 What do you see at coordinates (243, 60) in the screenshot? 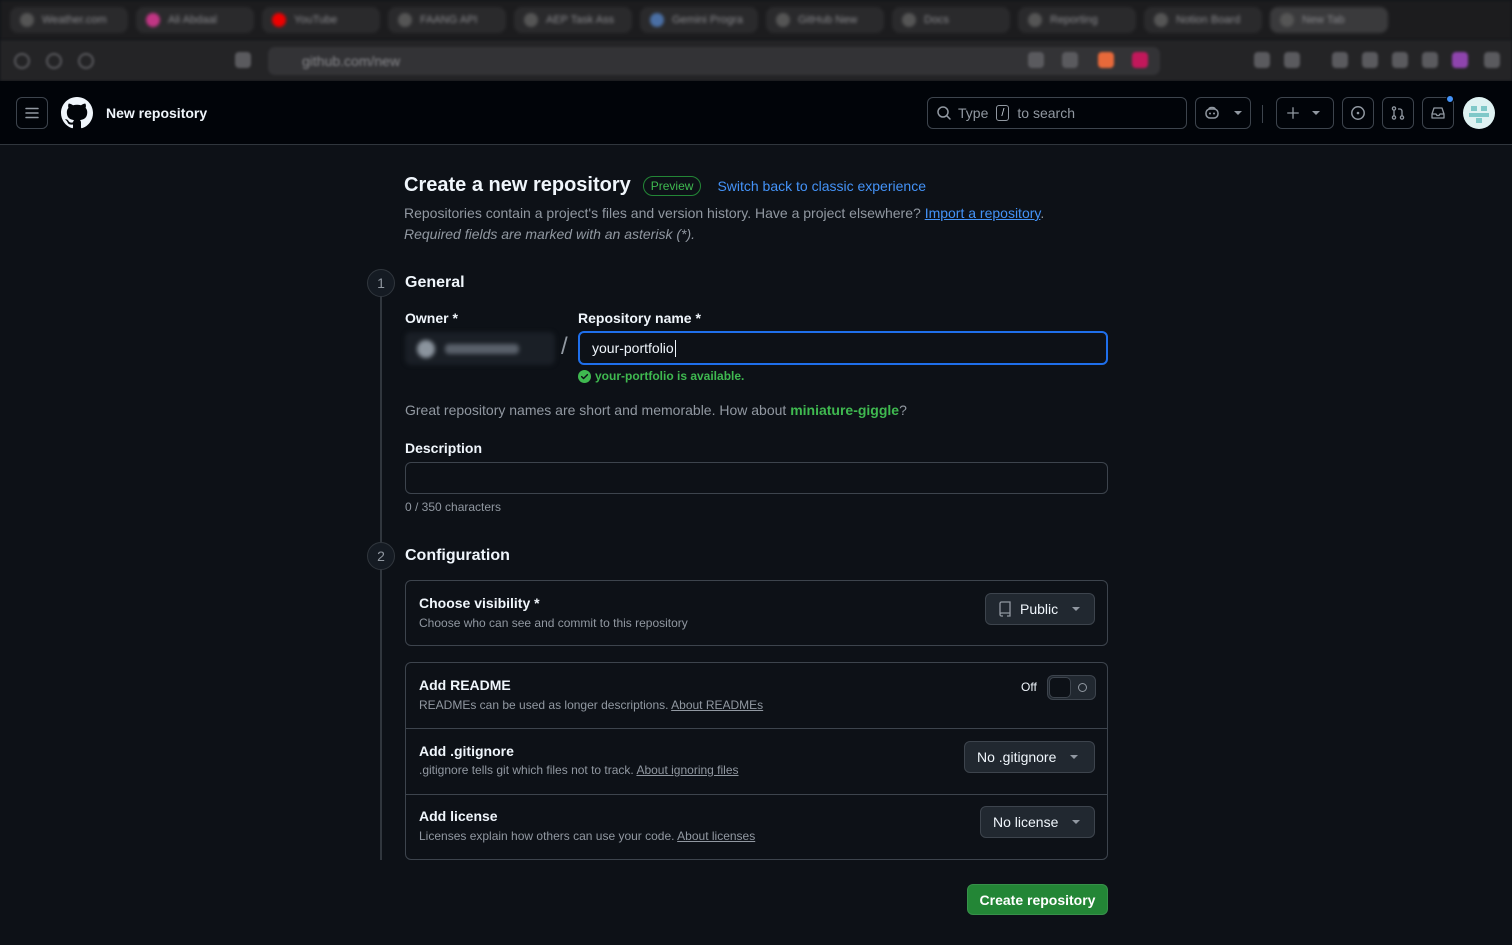
I see `bookmark-icon` at bounding box center [243, 60].